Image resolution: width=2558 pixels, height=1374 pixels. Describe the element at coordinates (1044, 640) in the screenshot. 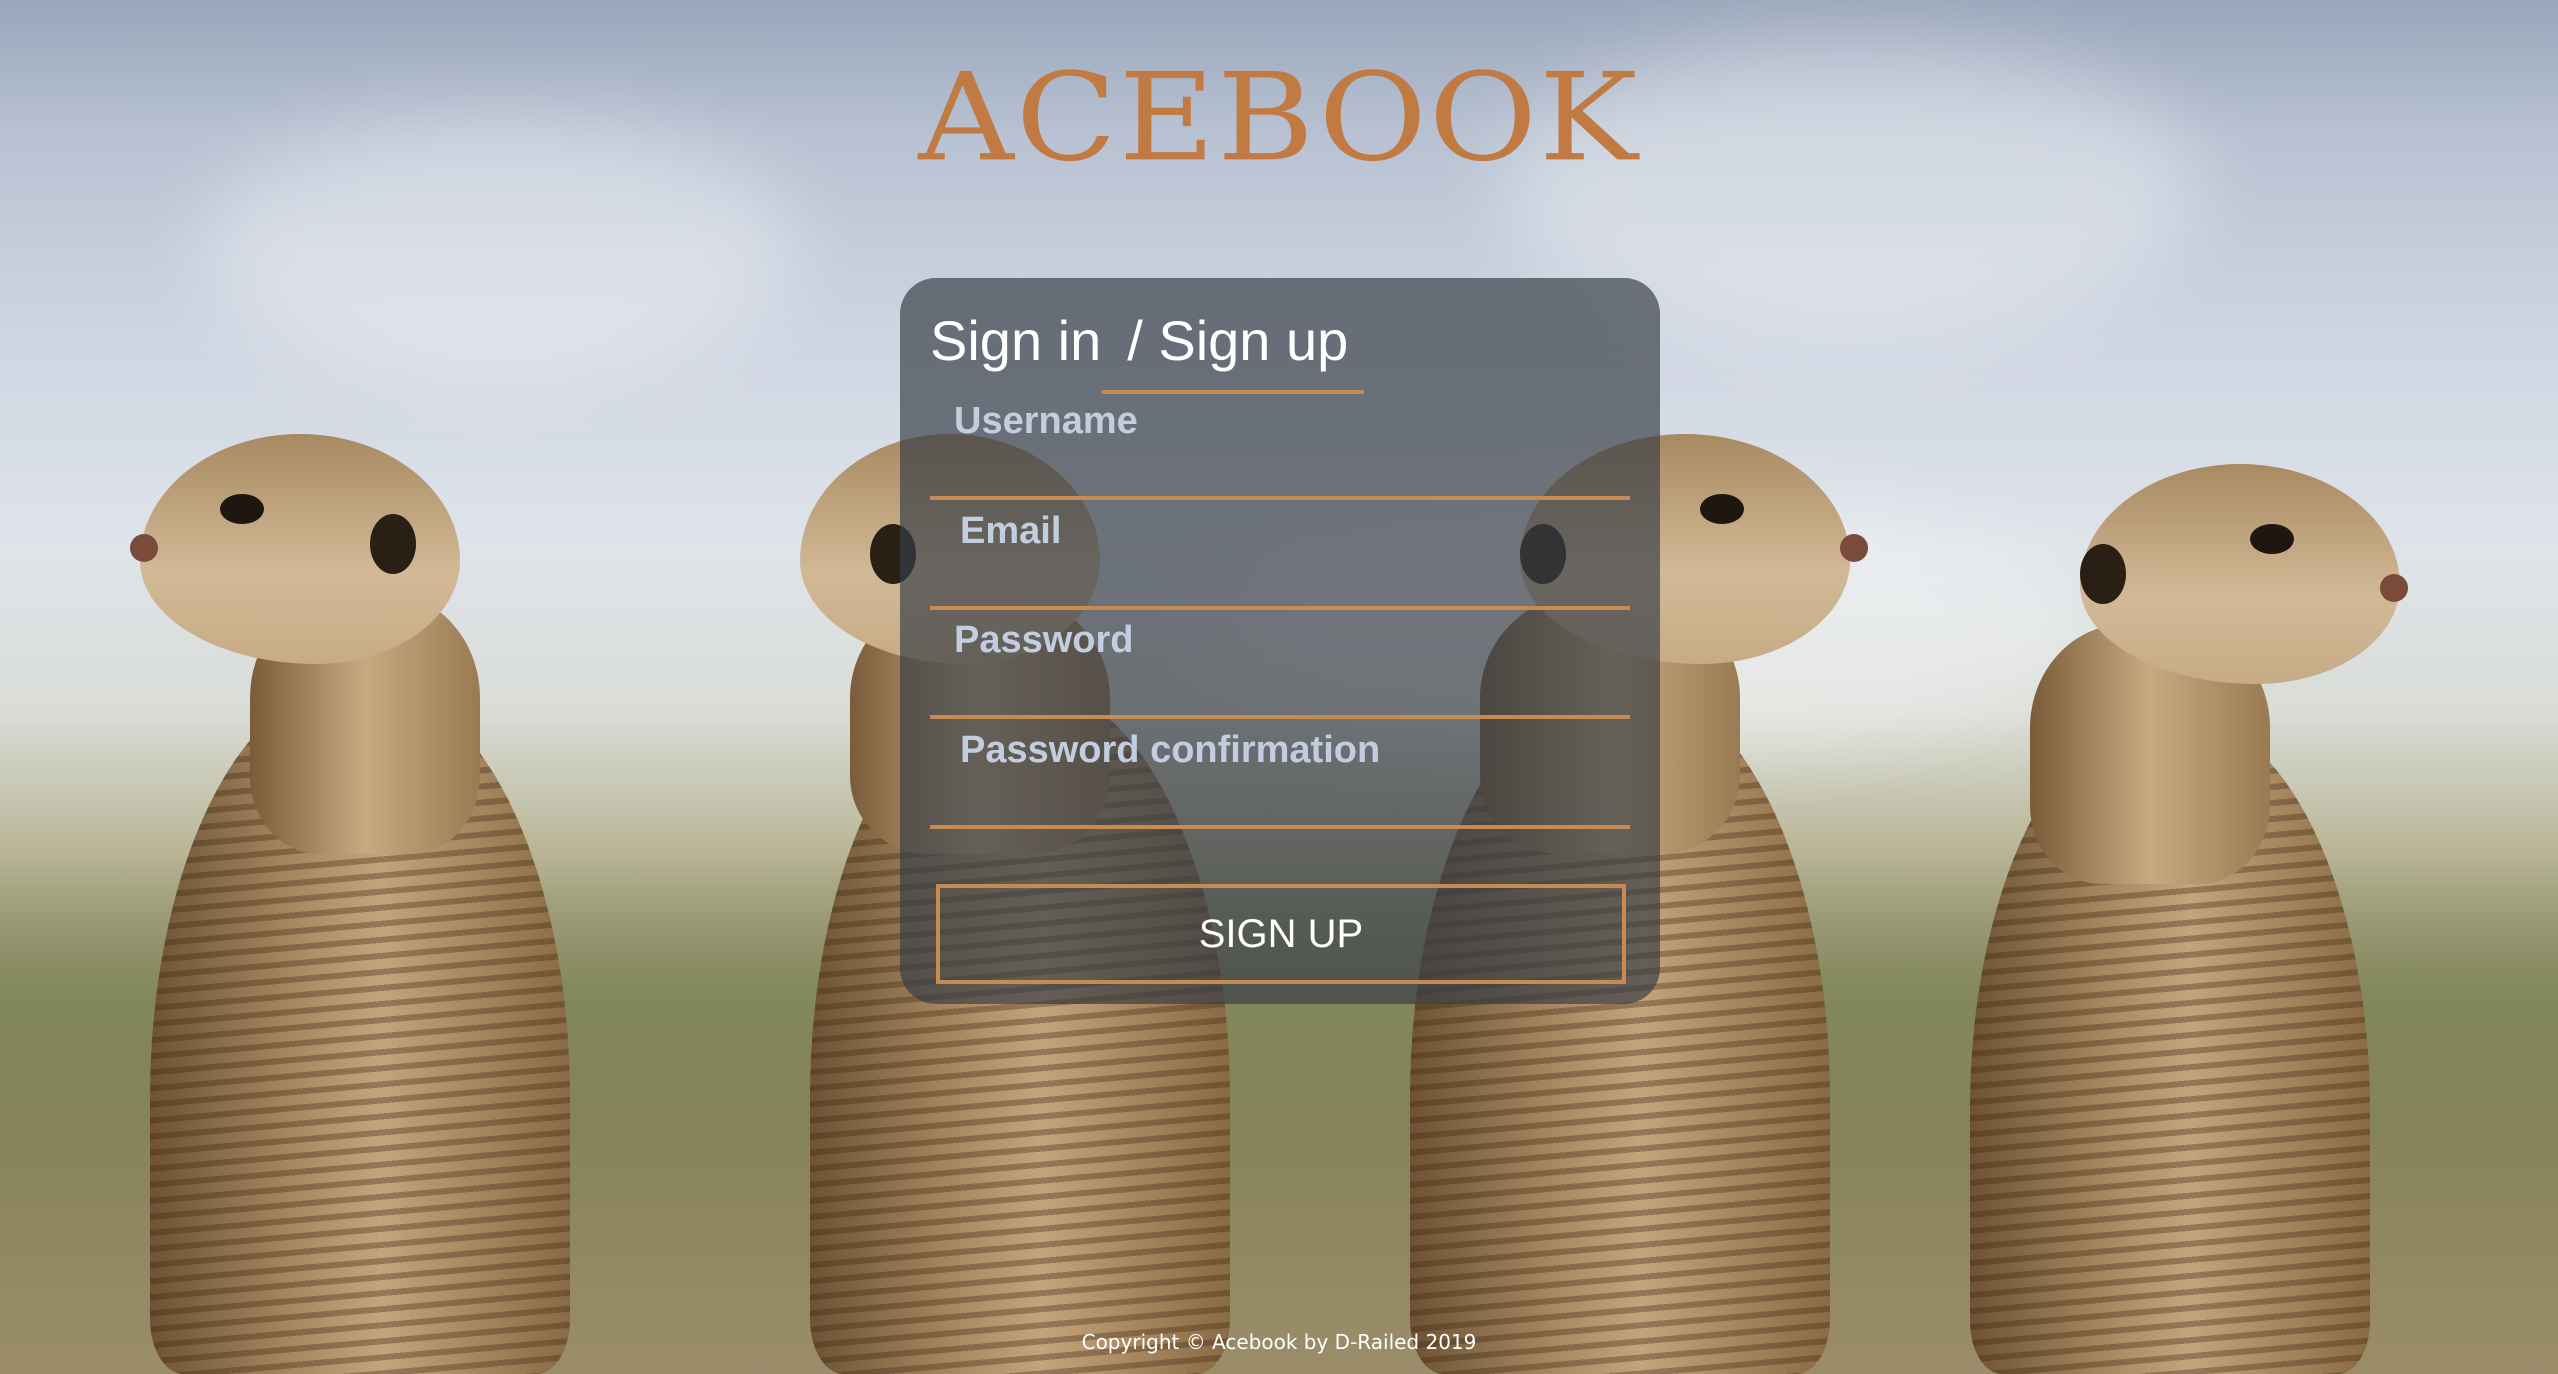

I see `password-label: Password` at that location.